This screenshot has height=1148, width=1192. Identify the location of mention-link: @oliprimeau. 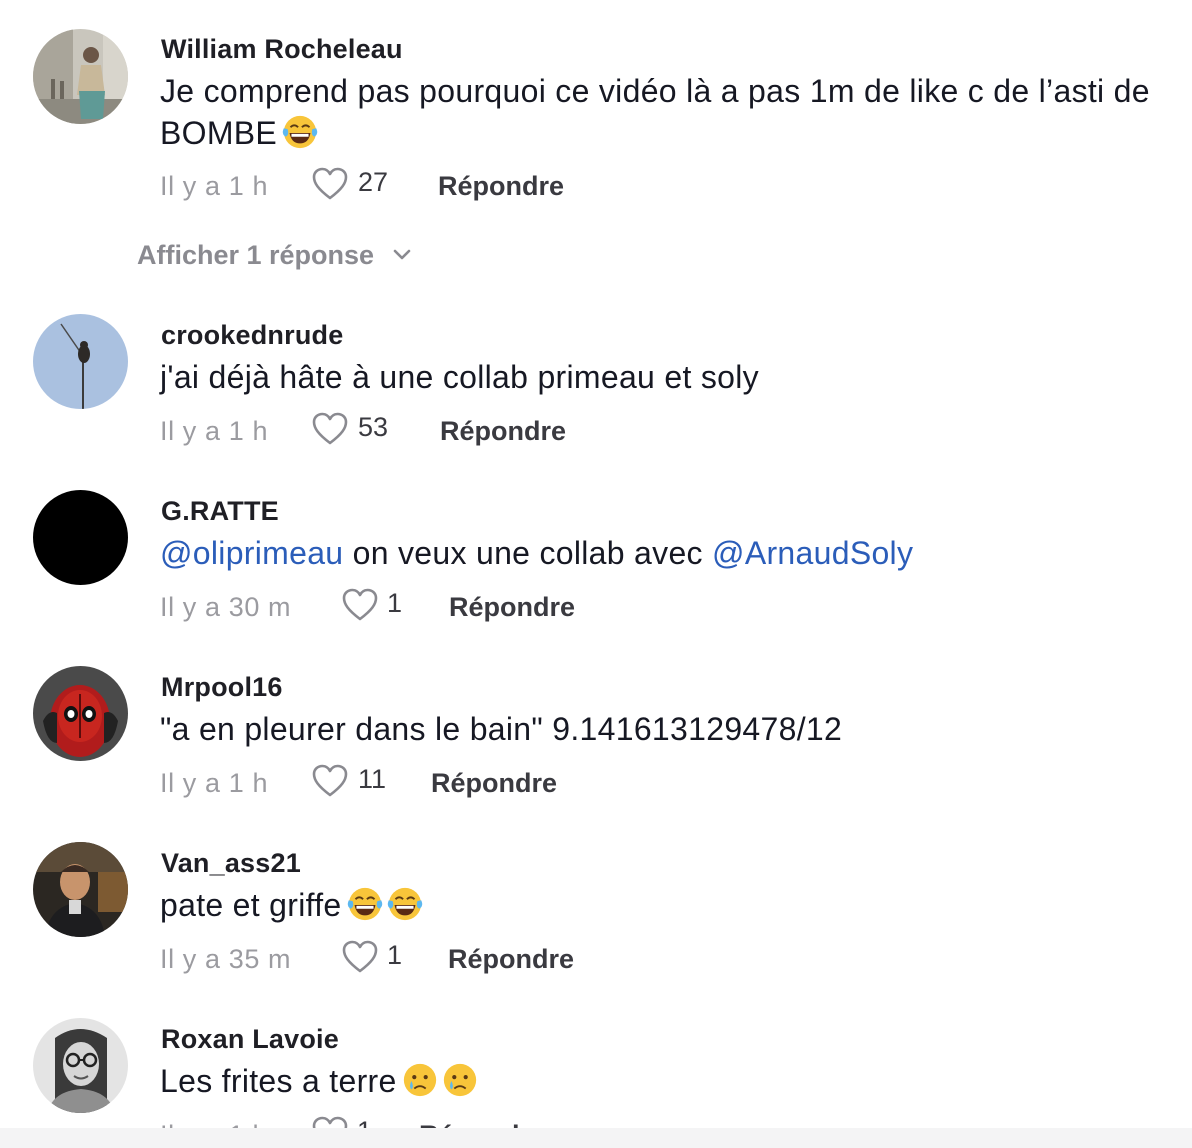
(251, 553).